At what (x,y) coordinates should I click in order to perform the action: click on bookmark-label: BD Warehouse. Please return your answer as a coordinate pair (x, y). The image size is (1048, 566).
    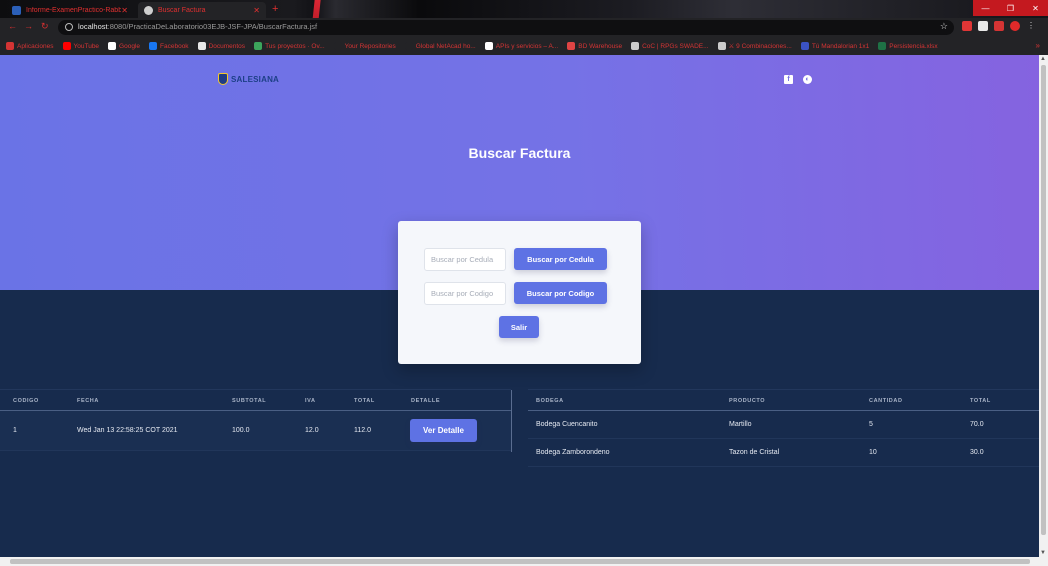
    Looking at the image, I should click on (600, 46).